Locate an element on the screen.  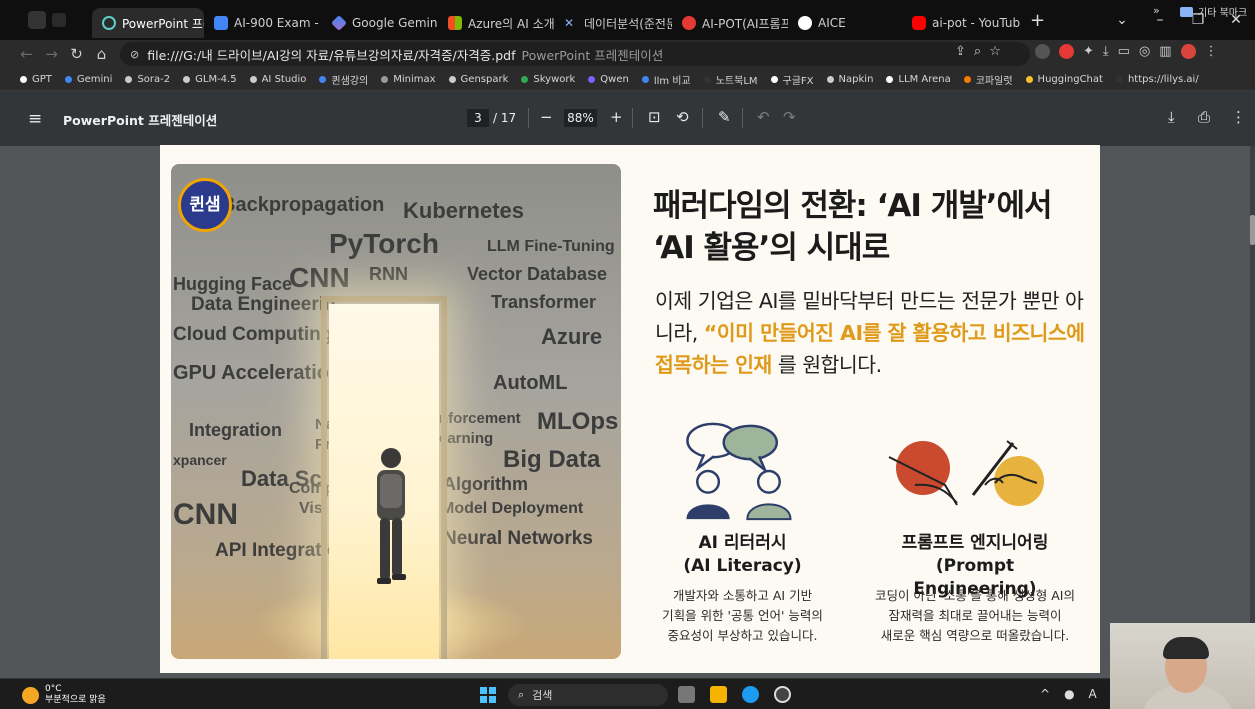
tab-youtube: ai-pot - YouTube is located at coordinates (961, 23).